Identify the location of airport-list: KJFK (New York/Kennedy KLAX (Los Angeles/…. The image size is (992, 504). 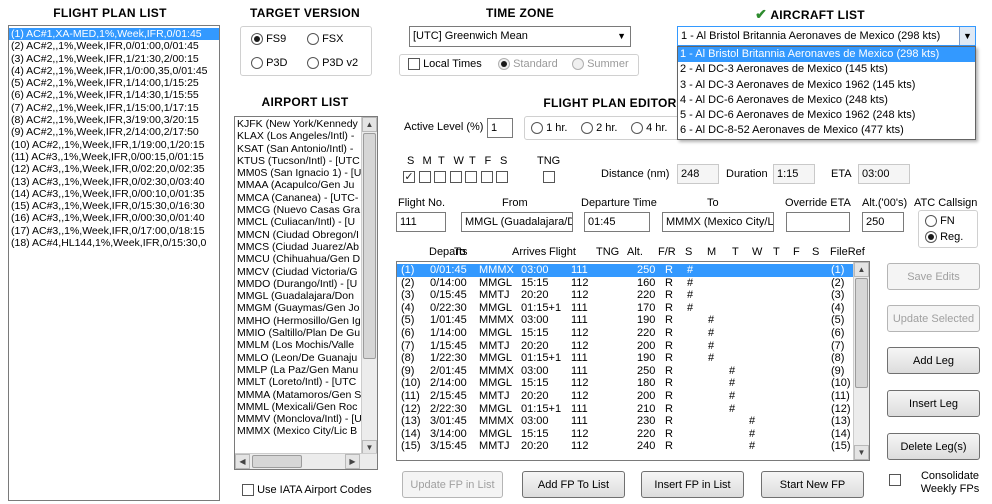
(306, 293).